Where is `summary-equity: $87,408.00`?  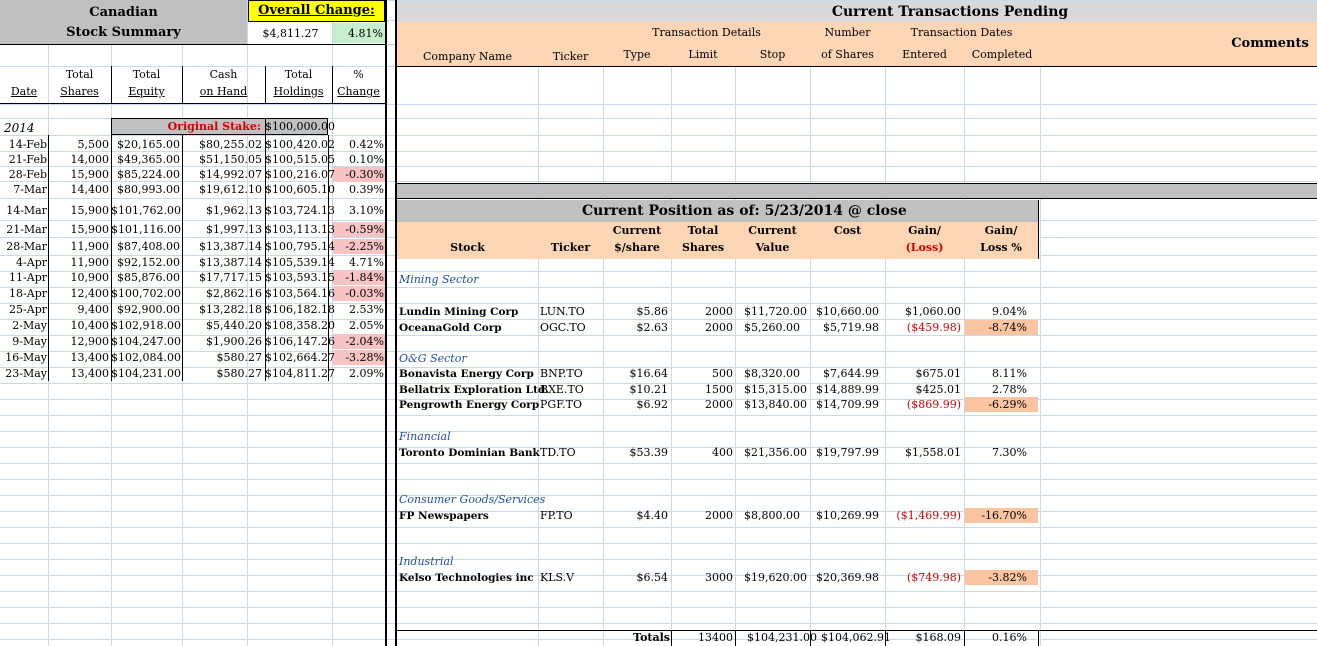
summary-equity: $87,408.00 is located at coordinates (148, 246).